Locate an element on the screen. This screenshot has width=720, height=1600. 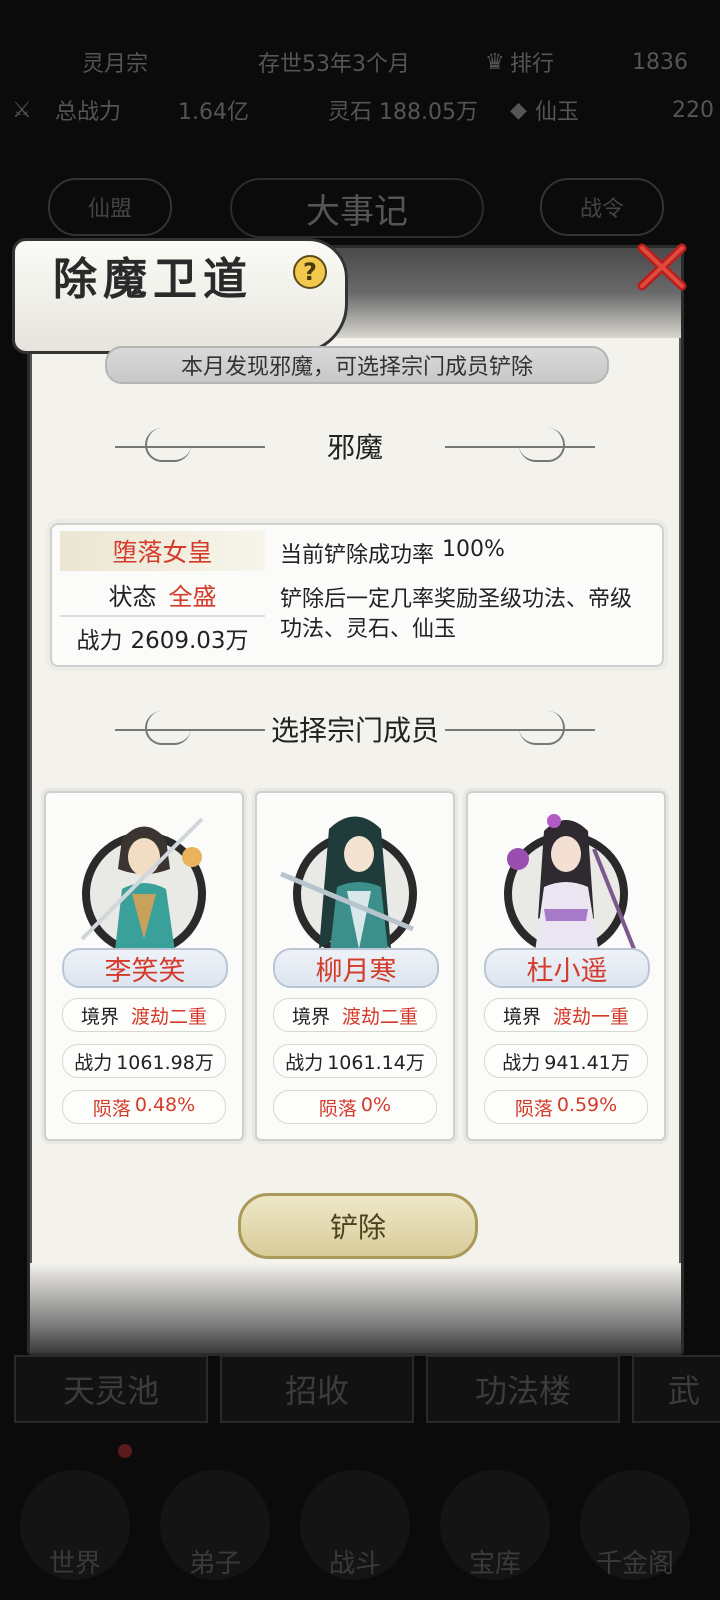
building-skill-tower: 功法楼 is located at coordinates (523, 1389).